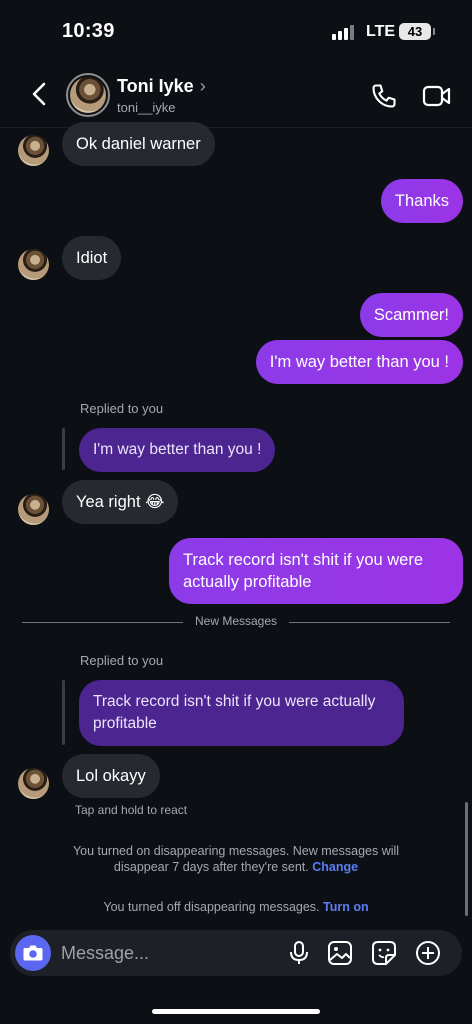 The width and height of the screenshot is (472, 1024). What do you see at coordinates (381, 31) in the screenshot?
I see `network-type: LTE` at bounding box center [381, 31].